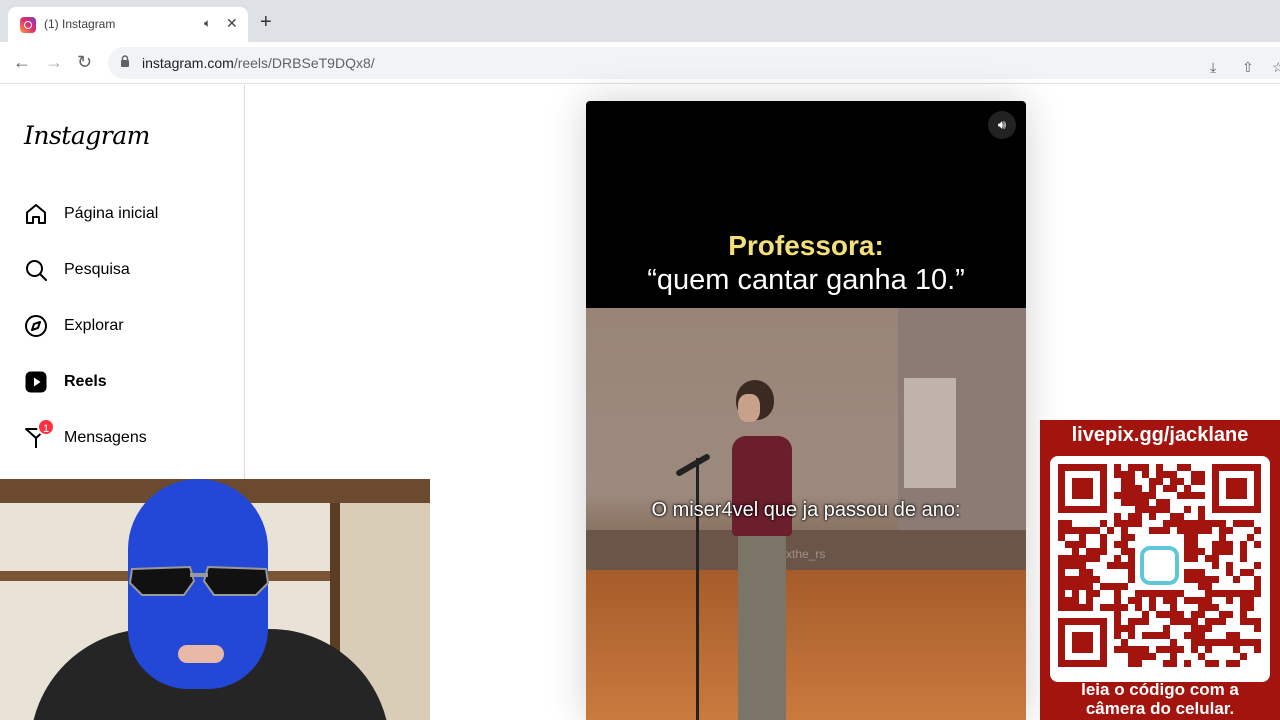  I want to click on home-icon, so click(36, 214).